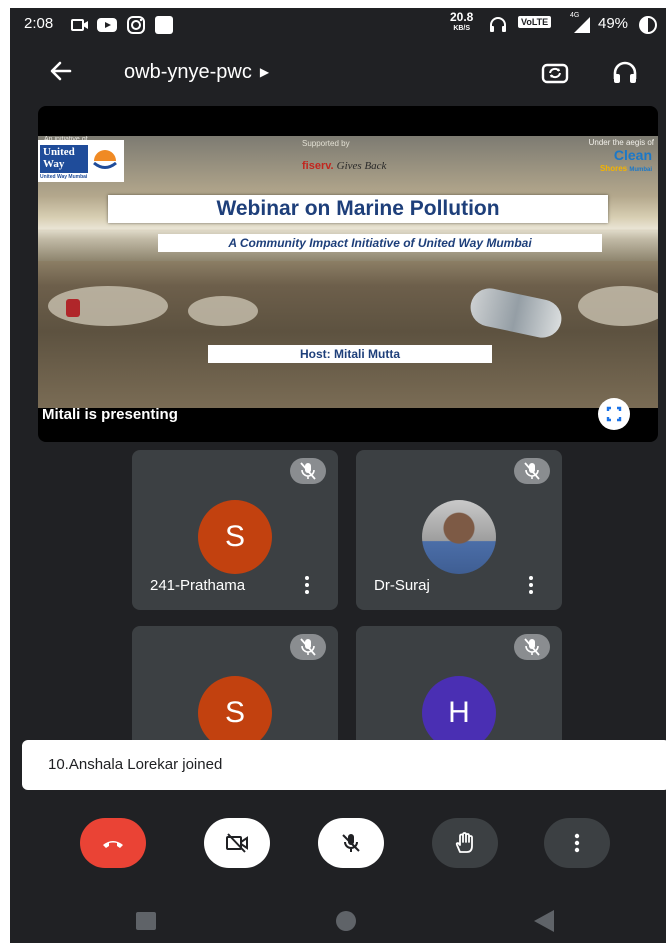 This screenshot has height=947, width=672. I want to click on united-way-emblem-icon, so click(105, 159).